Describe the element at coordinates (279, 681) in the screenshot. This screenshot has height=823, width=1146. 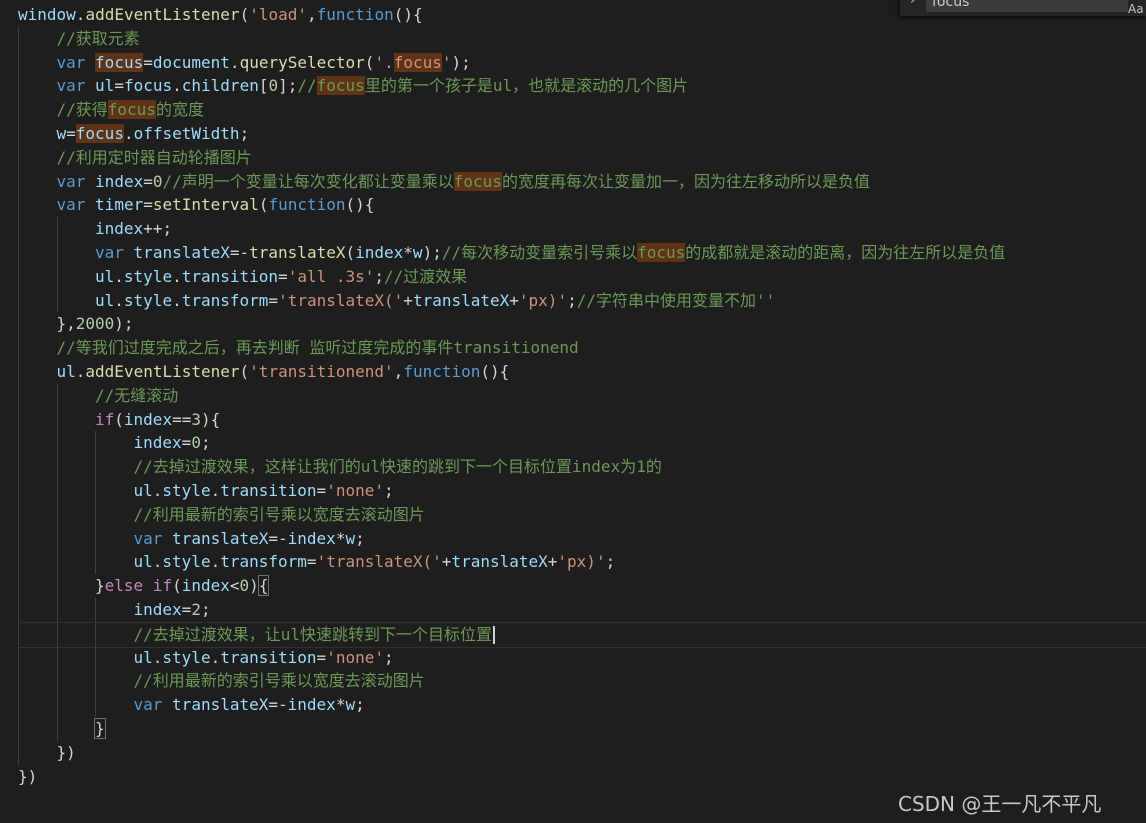
I see `code-text: //利用最新的索引号乘以宽度去滚动图片` at that location.